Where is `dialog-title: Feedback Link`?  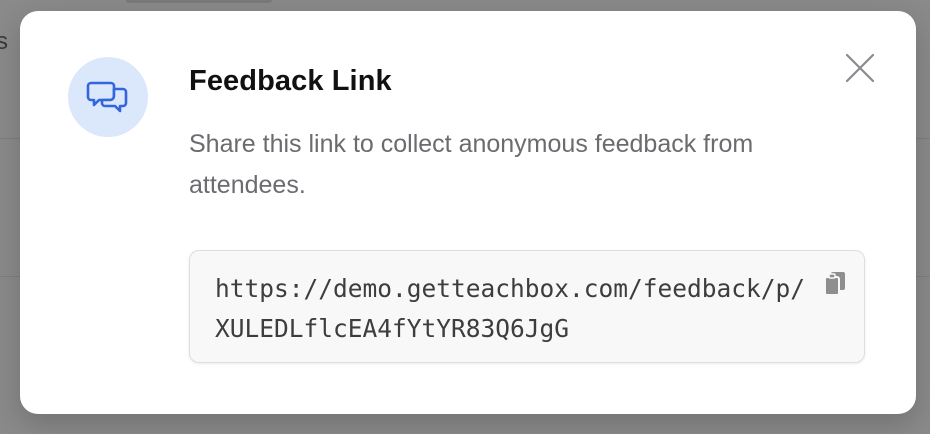
dialog-title: Feedback Link is located at coordinates (290, 81).